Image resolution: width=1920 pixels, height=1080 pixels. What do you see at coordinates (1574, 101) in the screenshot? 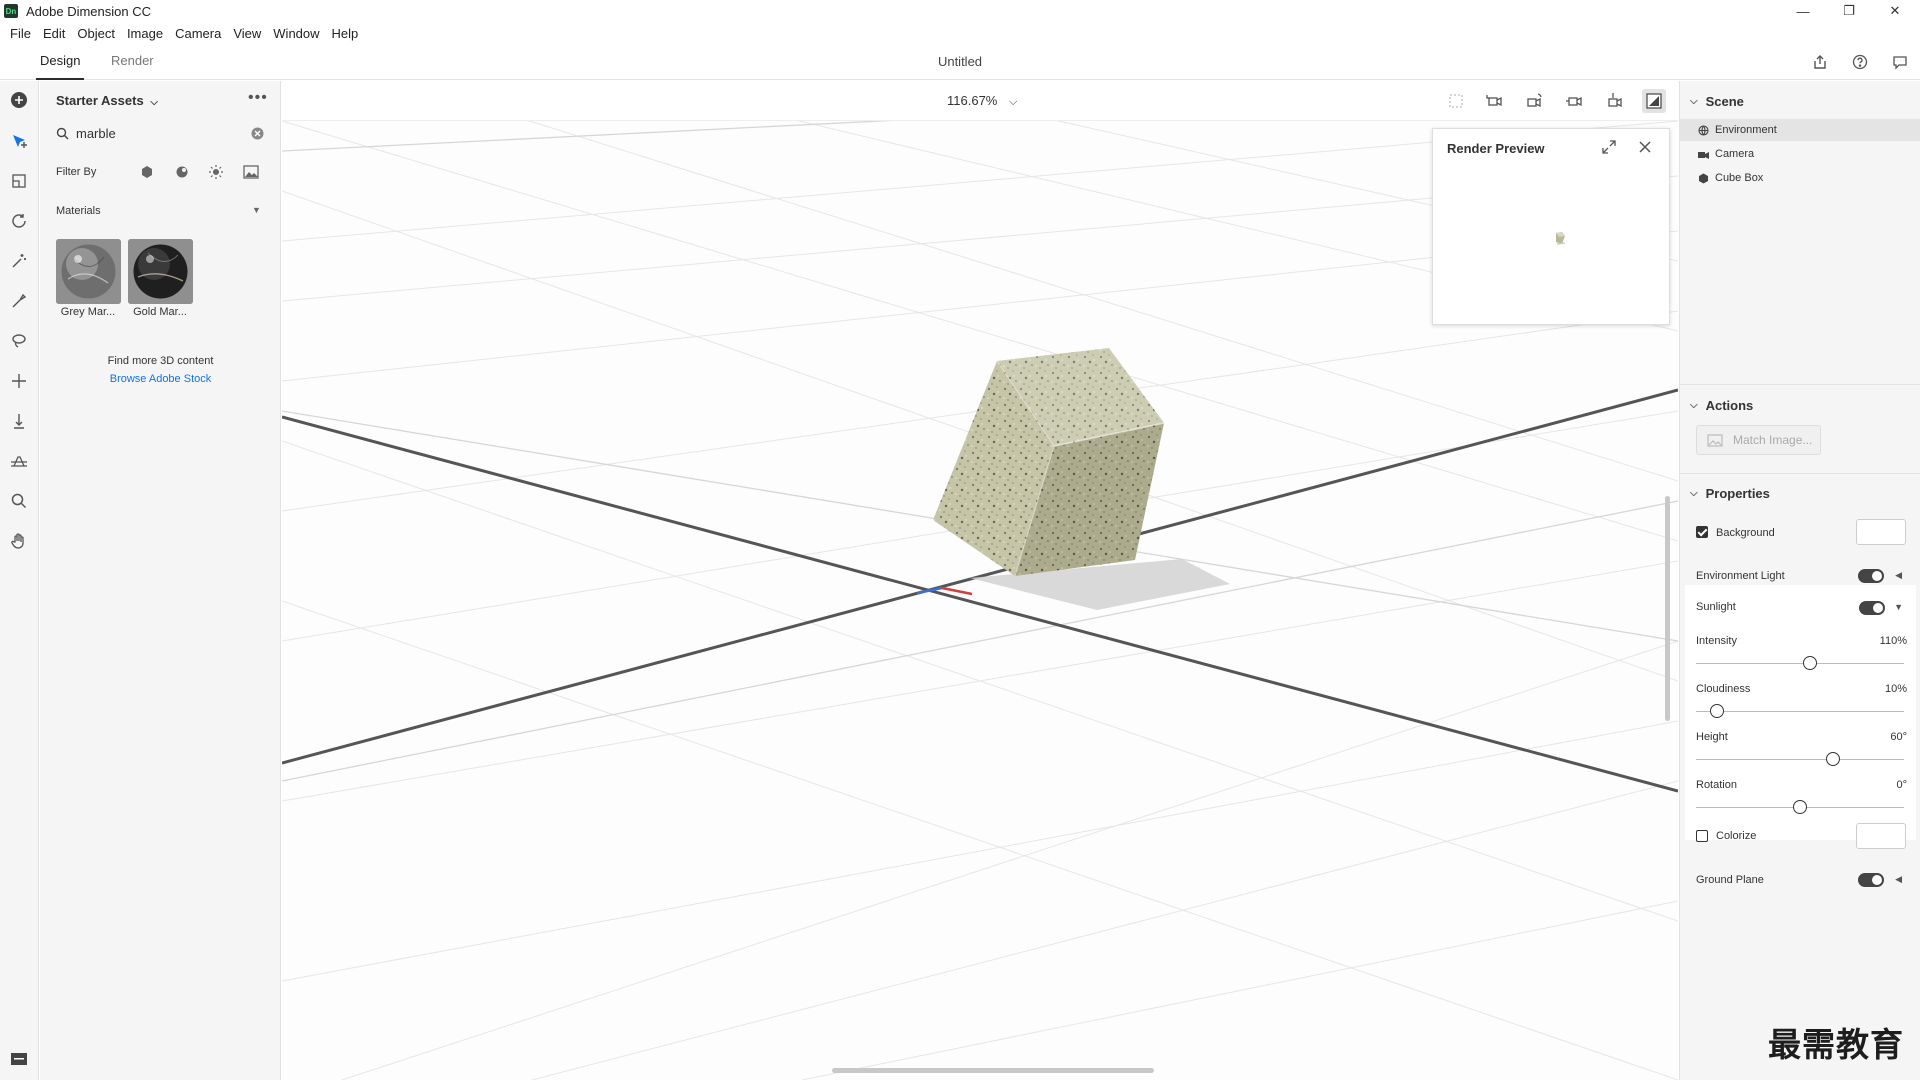
I see `camera-dolly-icon` at bounding box center [1574, 101].